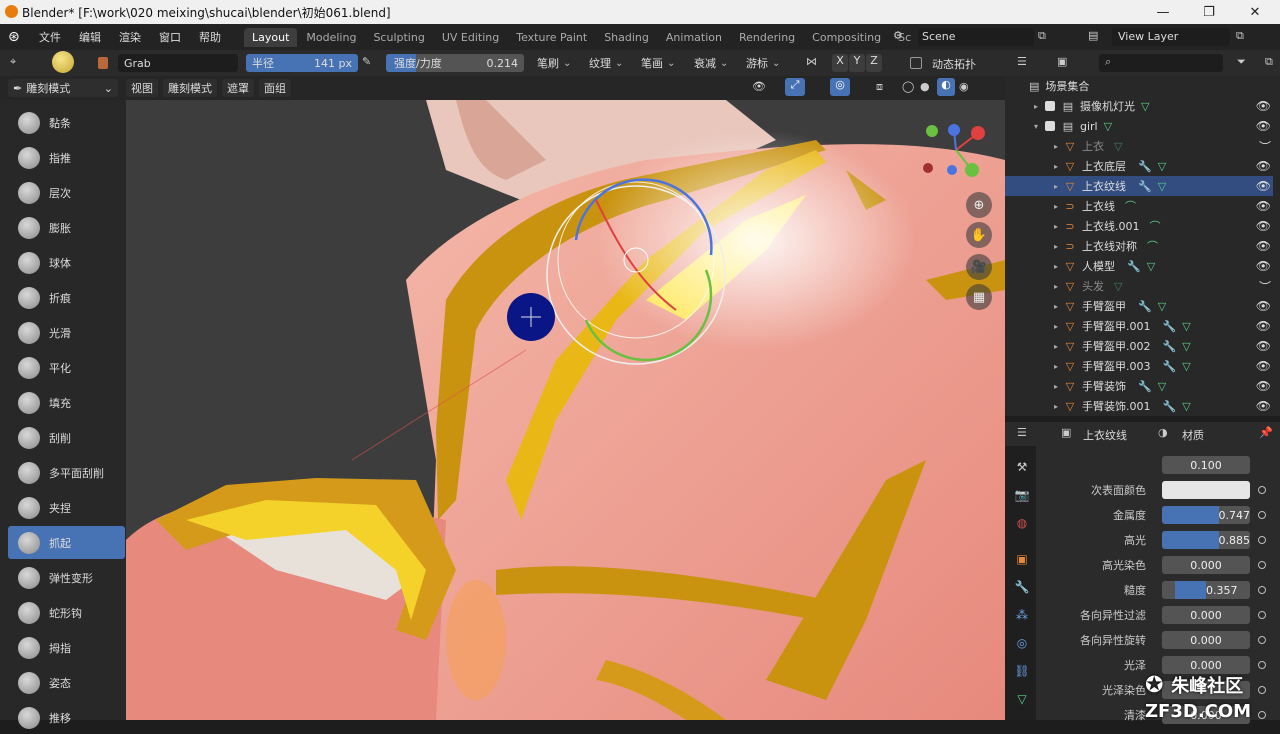 The width and height of the screenshot is (1280, 734). What do you see at coordinates (398, 37) in the screenshot?
I see `workspace-tab-2: Sculpting` at bounding box center [398, 37].